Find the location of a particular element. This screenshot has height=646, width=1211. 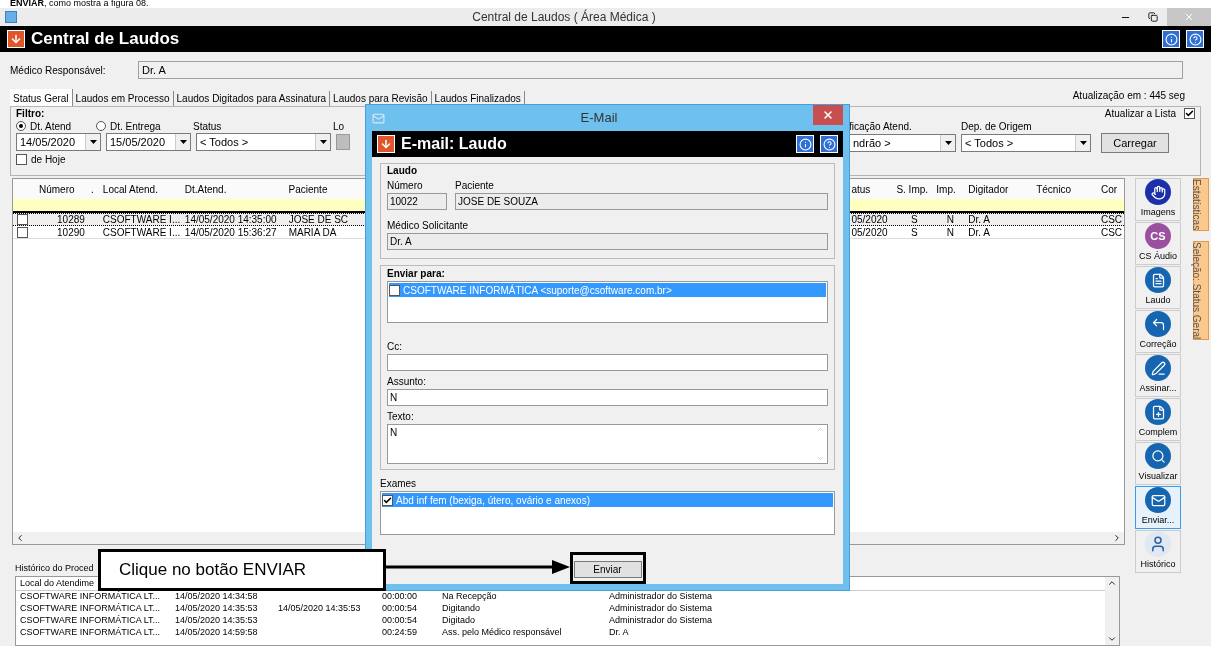

document-caption: ENVIAR, como mostra a figura 08. is located at coordinates (79, 4).